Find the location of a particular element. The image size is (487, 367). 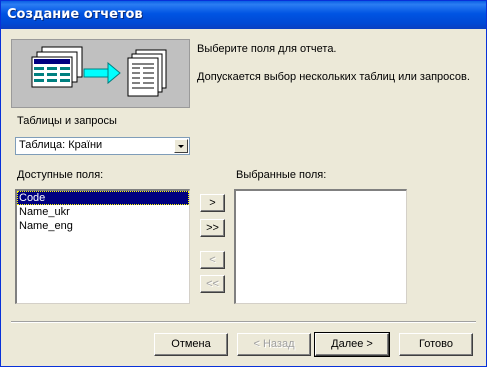

add-all-fields-button: >> is located at coordinates (212, 228).